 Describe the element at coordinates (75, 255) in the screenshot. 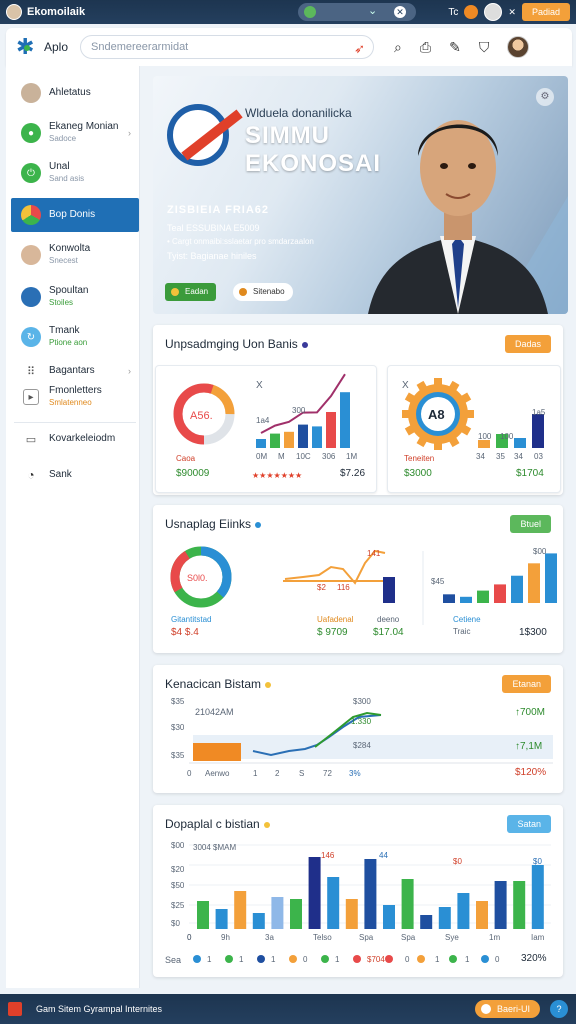

I see `sidebar-item-konwolta: Konwolta Snecest` at that location.